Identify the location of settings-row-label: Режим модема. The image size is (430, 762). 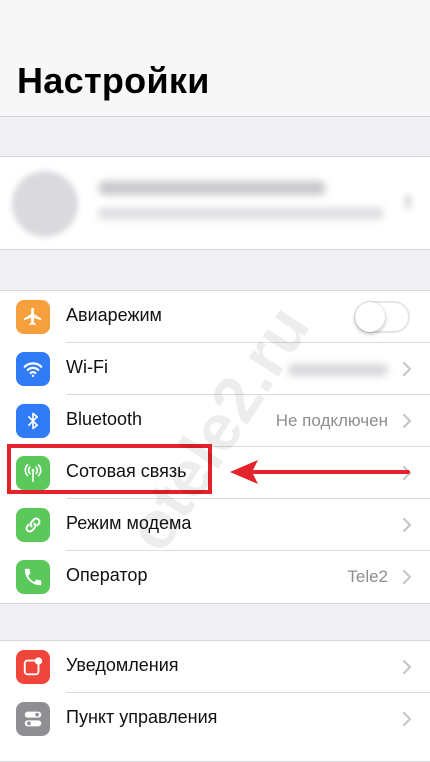
(129, 523).